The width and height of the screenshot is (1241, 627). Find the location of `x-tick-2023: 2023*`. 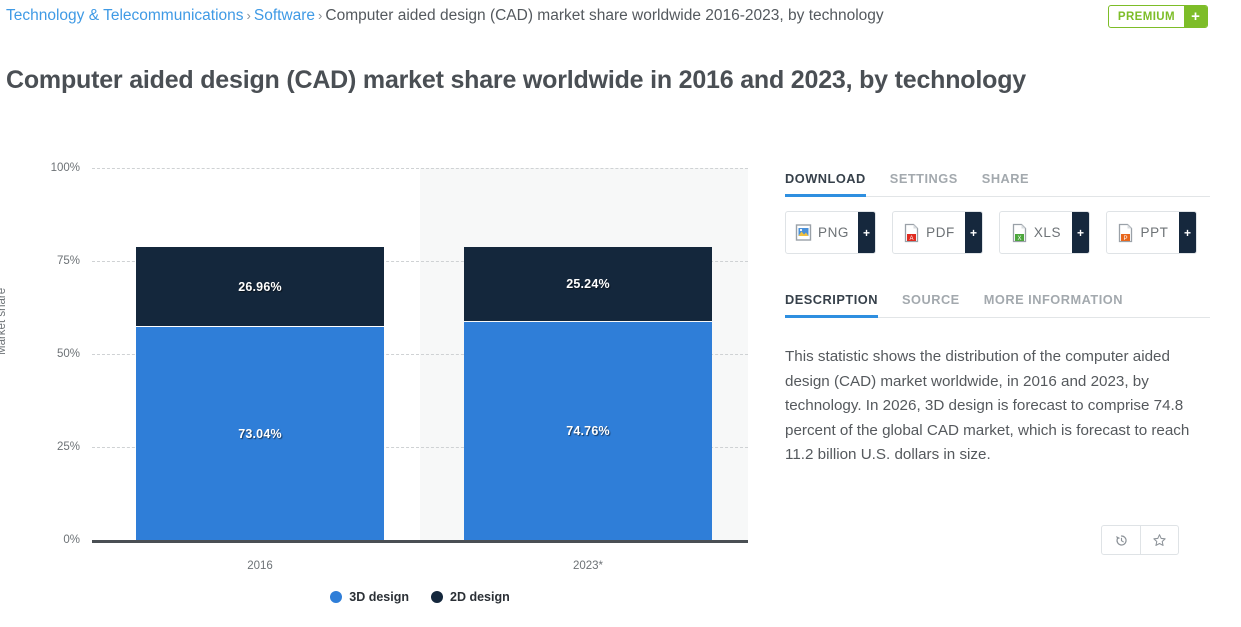

x-tick-2023: 2023* is located at coordinates (588, 566).